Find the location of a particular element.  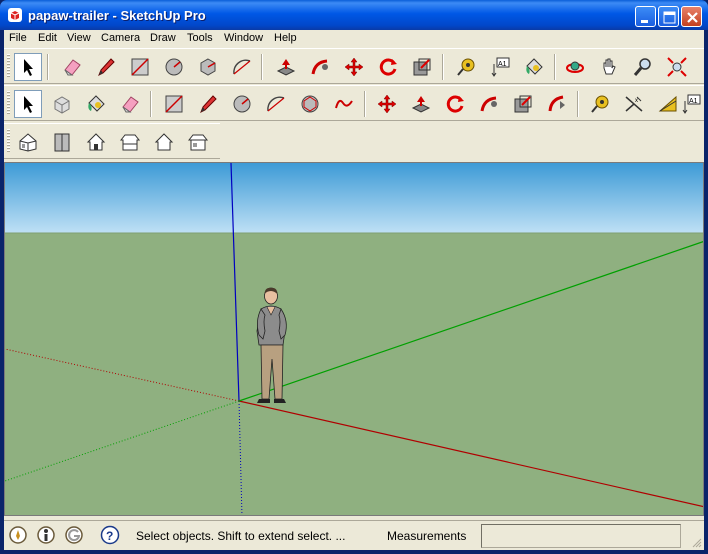

rotate-icon is located at coordinates (388, 67).